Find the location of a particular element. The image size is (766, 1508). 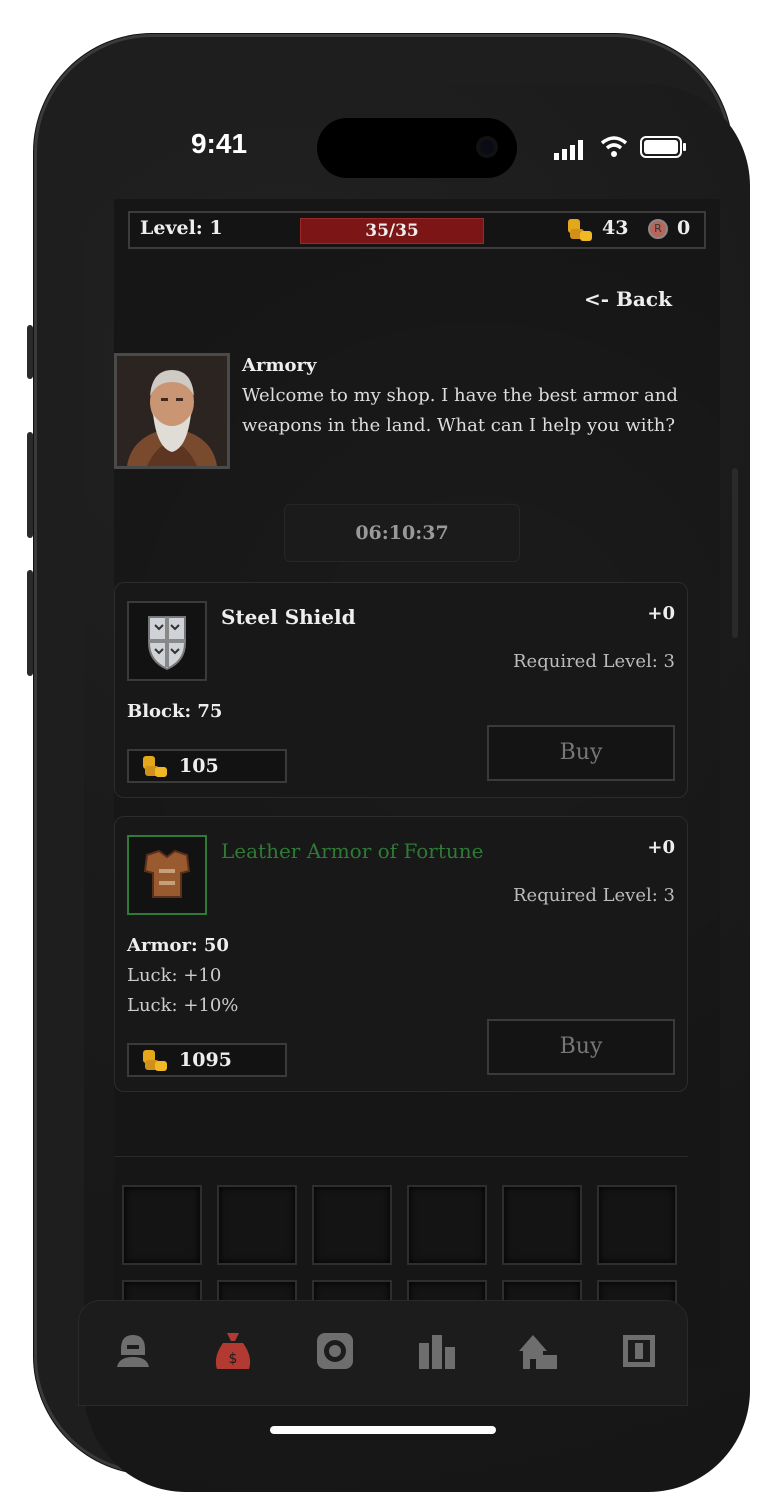

shield-icon is located at coordinates (167, 643).